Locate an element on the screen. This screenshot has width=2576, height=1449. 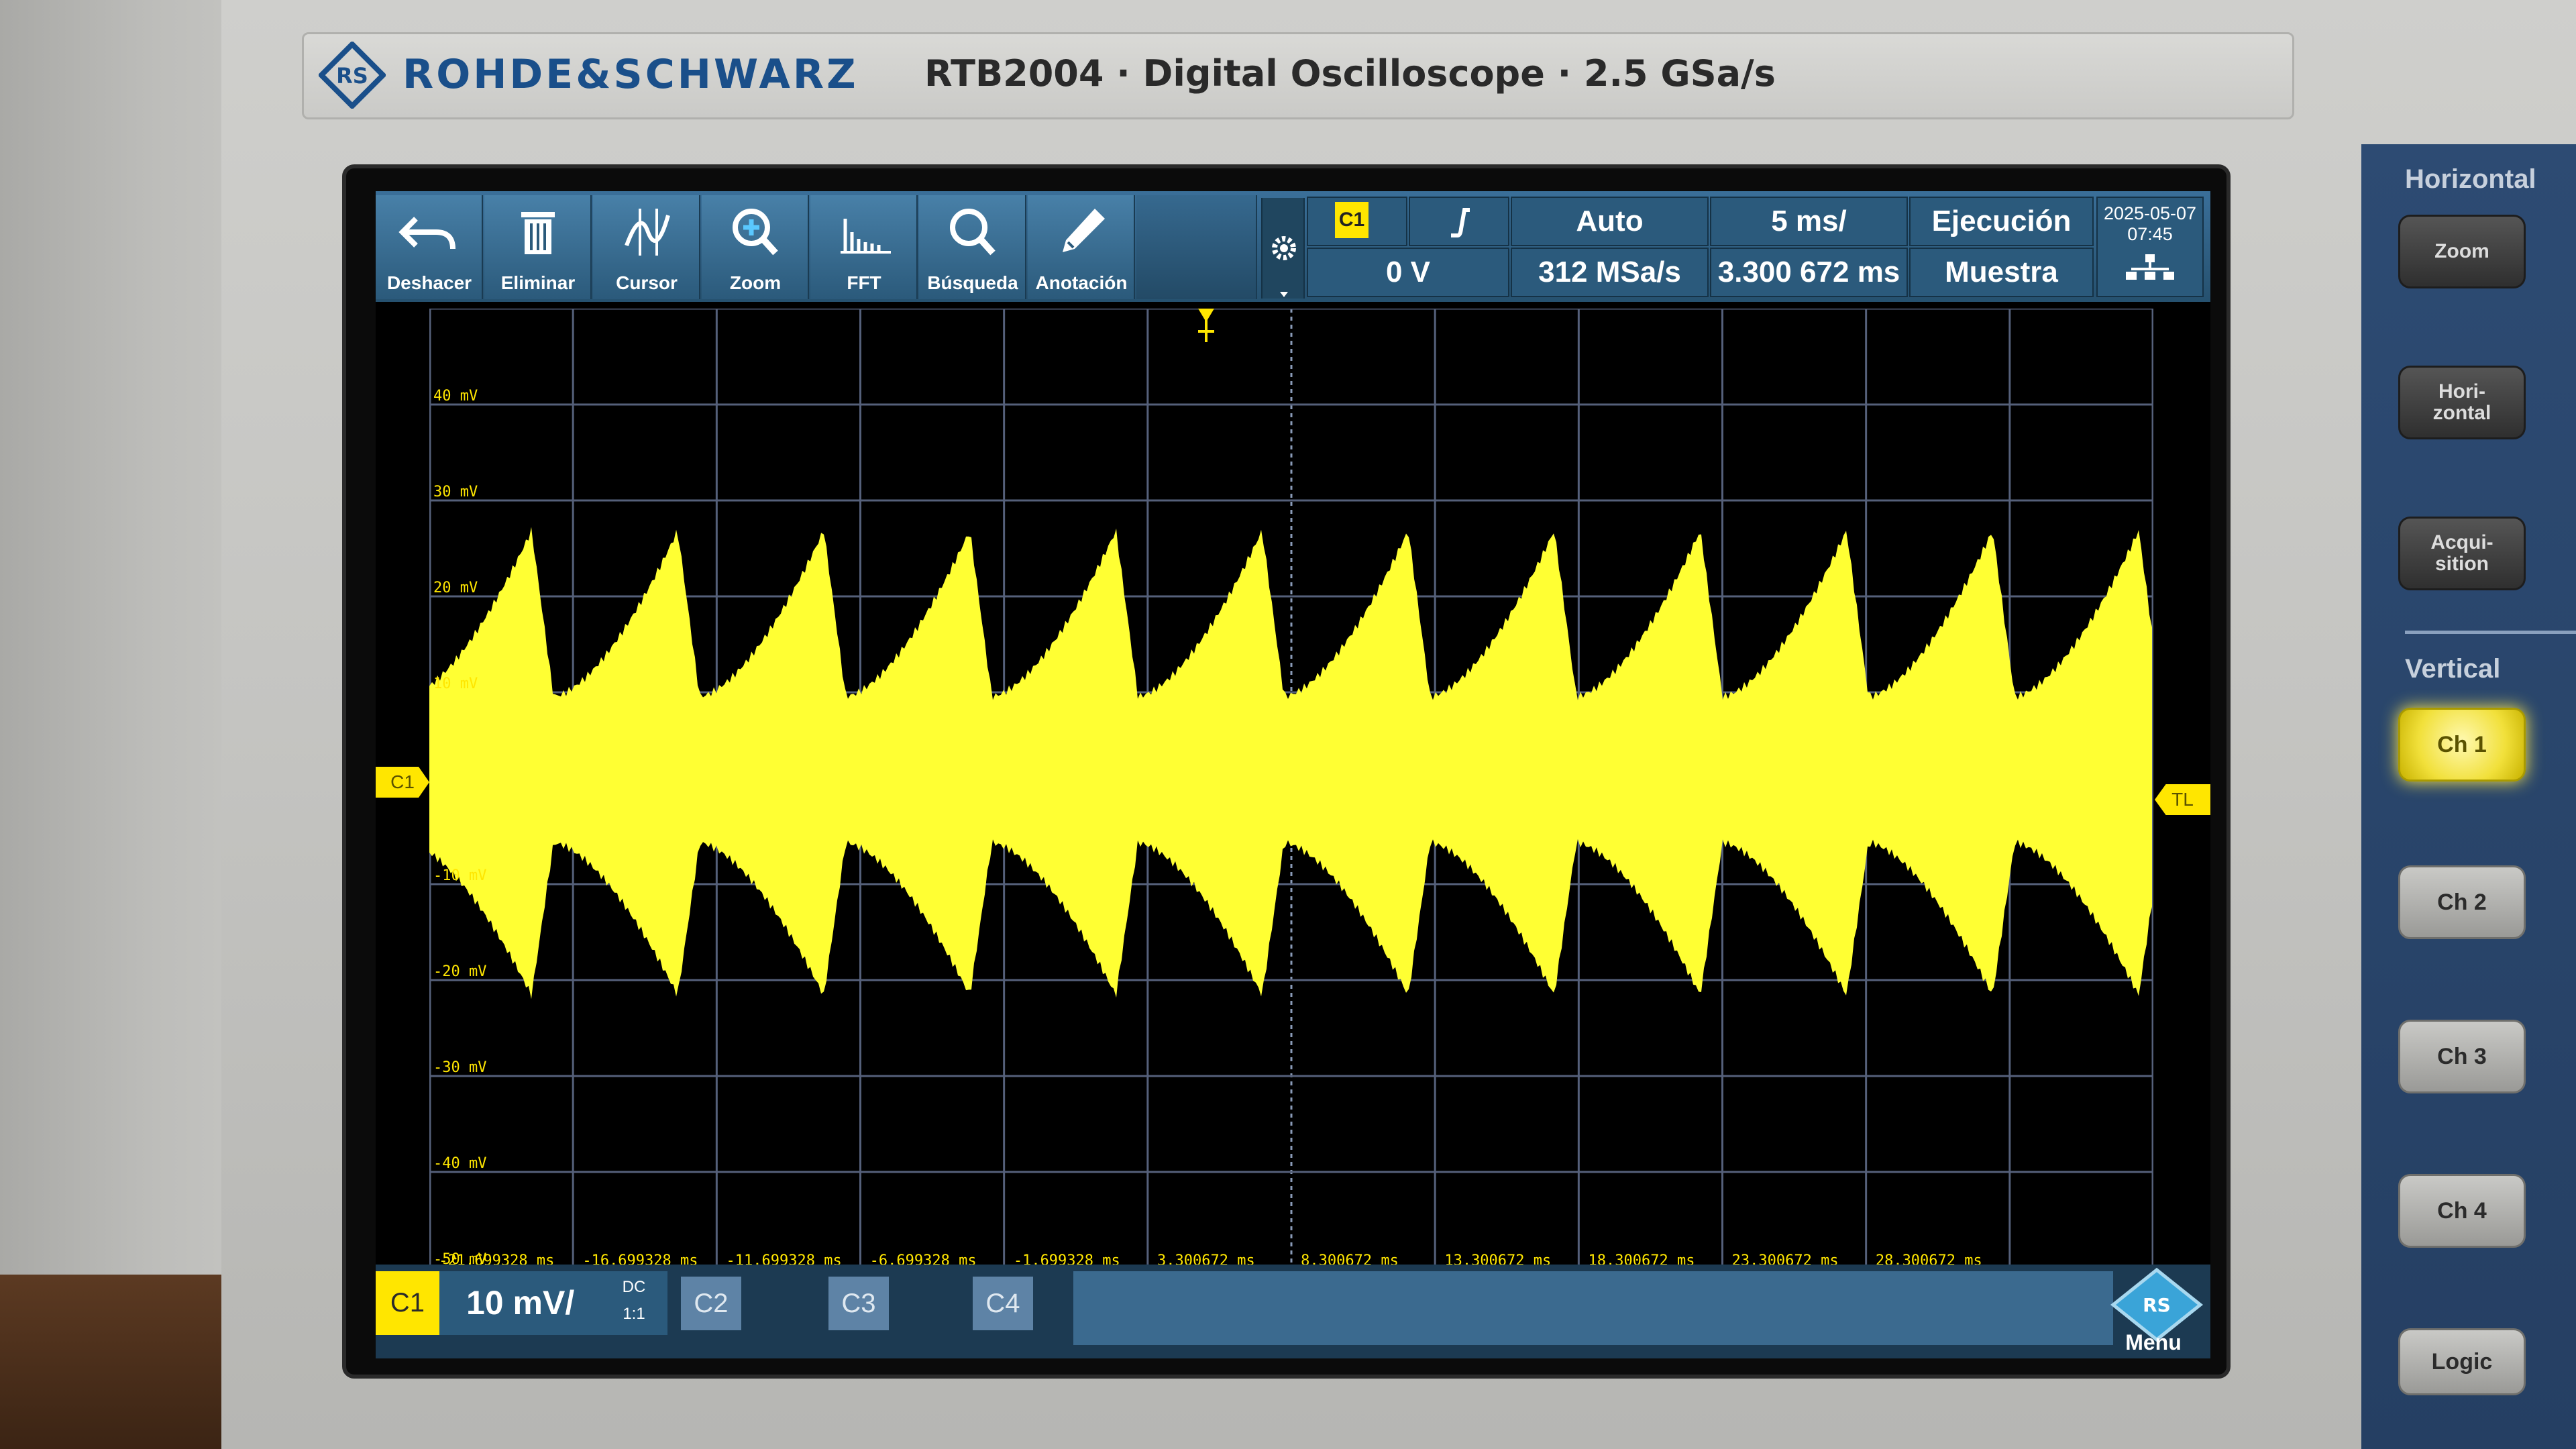
ch1-tab: C1 is located at coordinates (407, 1303).